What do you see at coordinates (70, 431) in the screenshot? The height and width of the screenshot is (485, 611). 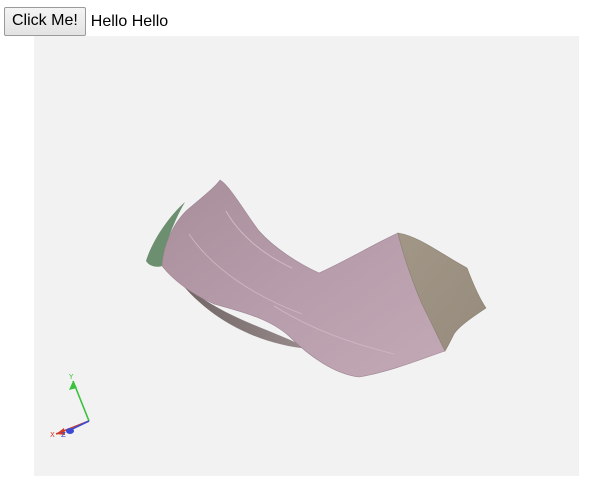 I see `z-axis-arrow` at bounding box center [70, 431].